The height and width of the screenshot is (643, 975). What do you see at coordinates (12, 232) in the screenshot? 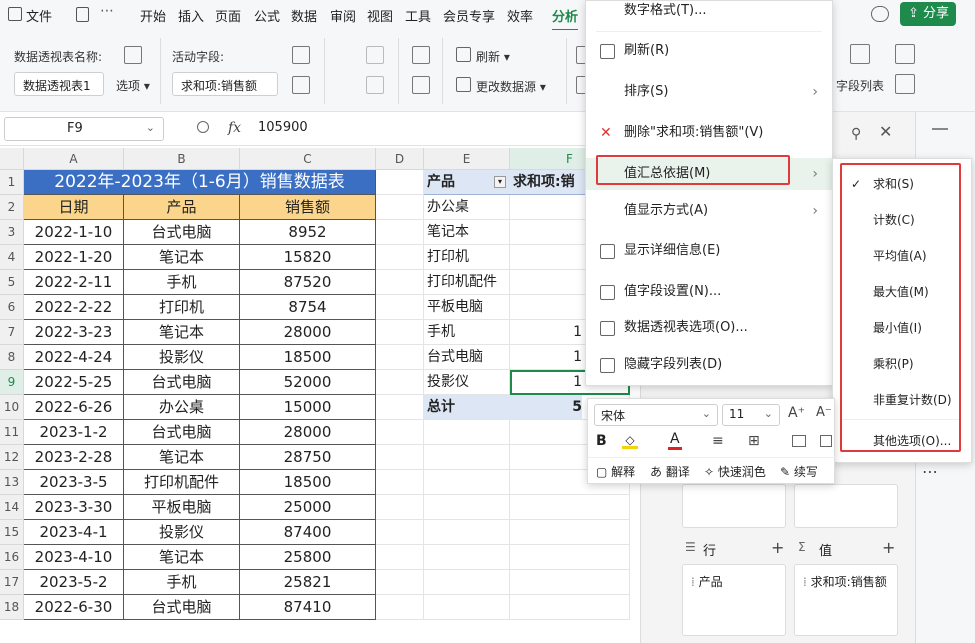
I see `row-header: 3` at bounding box center [12, 232].